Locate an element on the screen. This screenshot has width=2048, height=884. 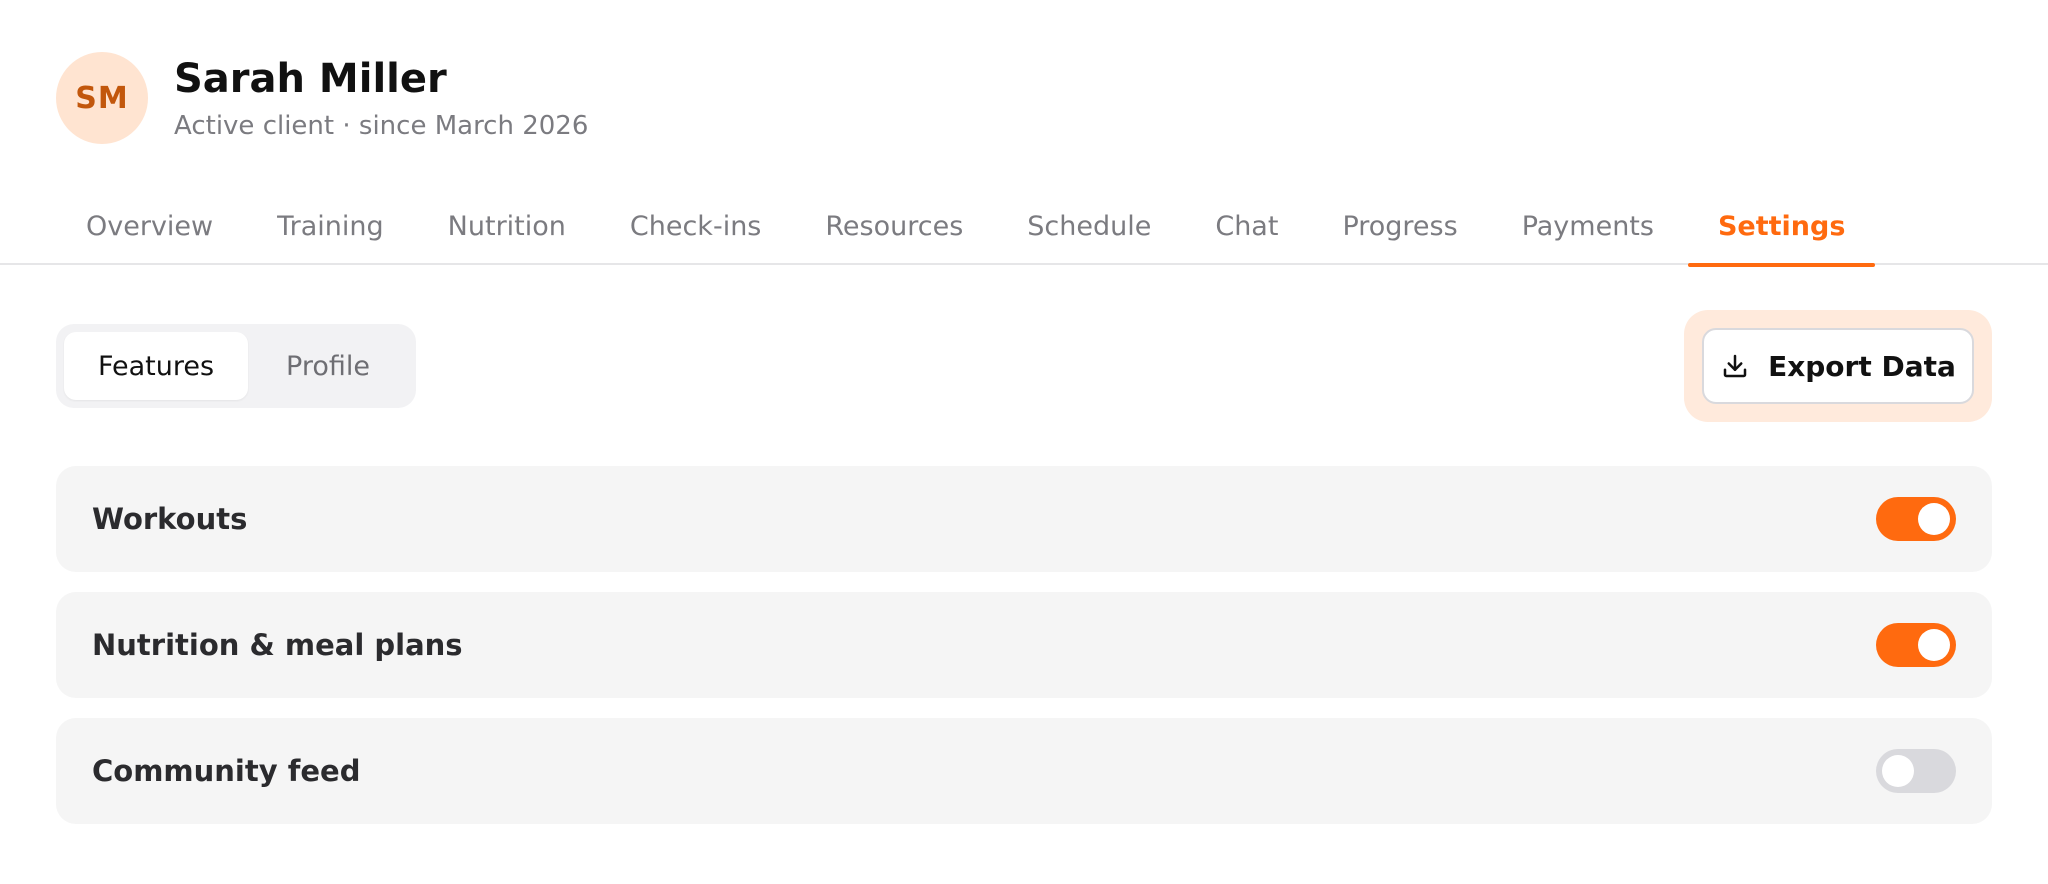
avatar-initials: SM is located at coordinates (102, 98).